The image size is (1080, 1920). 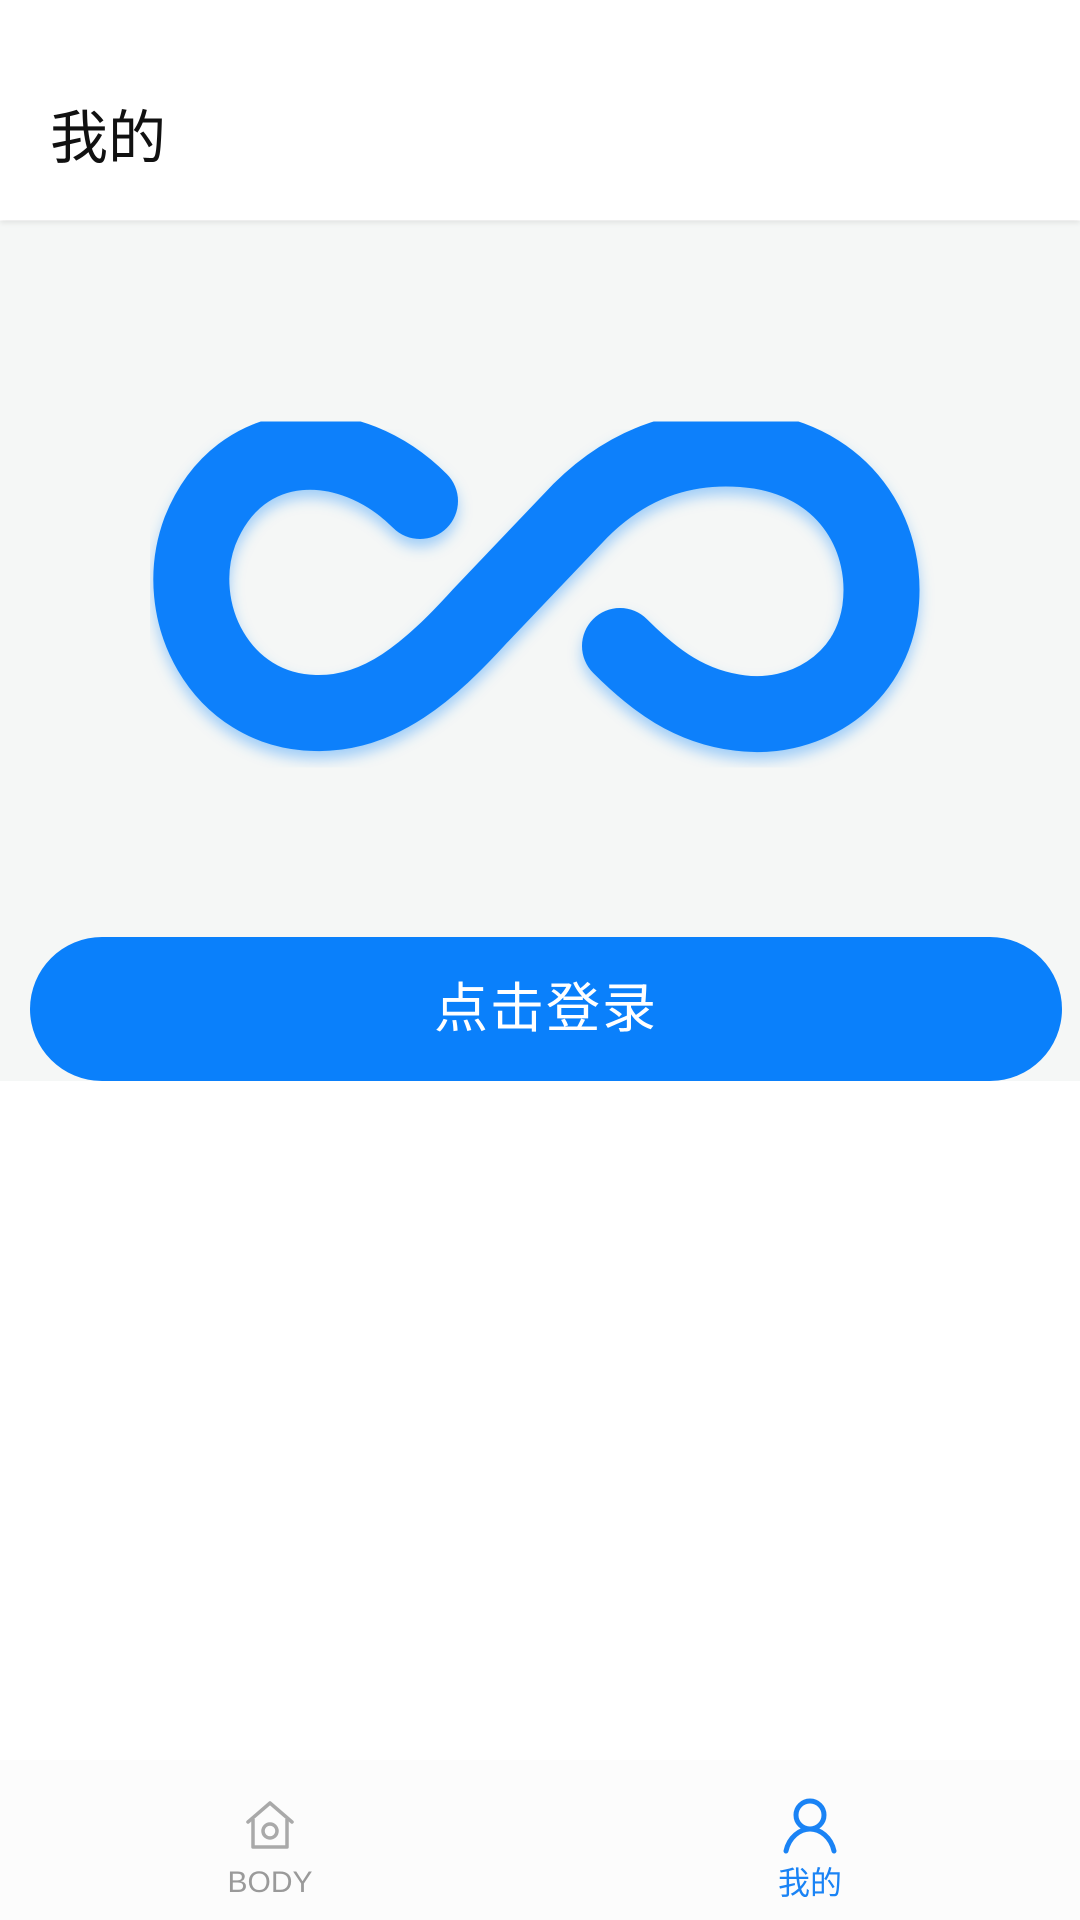 I want to click on bottom-tab-bar: BODY 我的, so click(x=540, y=1840).